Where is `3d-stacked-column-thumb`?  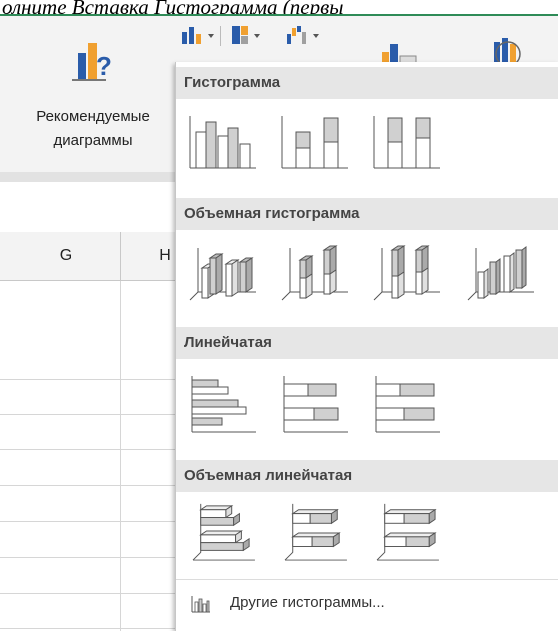 3d-stacked-column-thumb is located at coordinates (315, 272).